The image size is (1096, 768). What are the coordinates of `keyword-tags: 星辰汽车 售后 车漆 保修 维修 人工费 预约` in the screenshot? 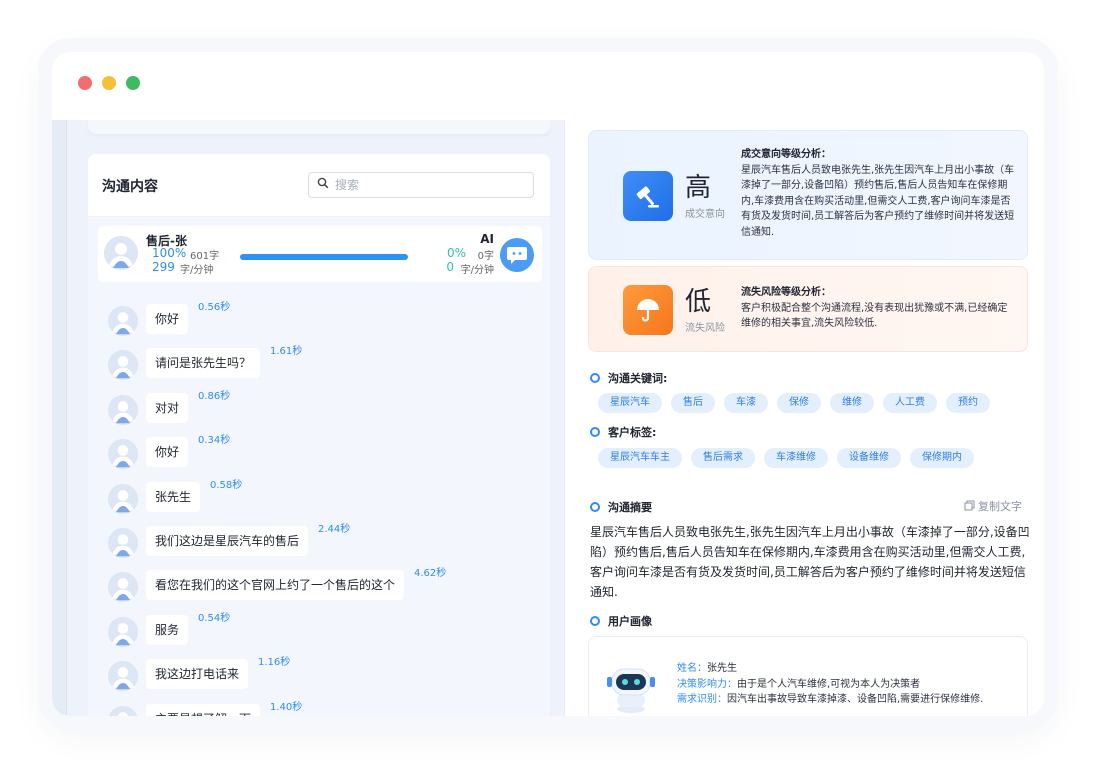 It's located at (794, 403).